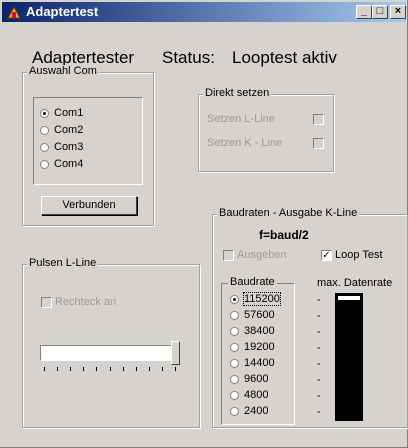 The image size is (408, 448). I want to click on app-icon, so click(14, 12).